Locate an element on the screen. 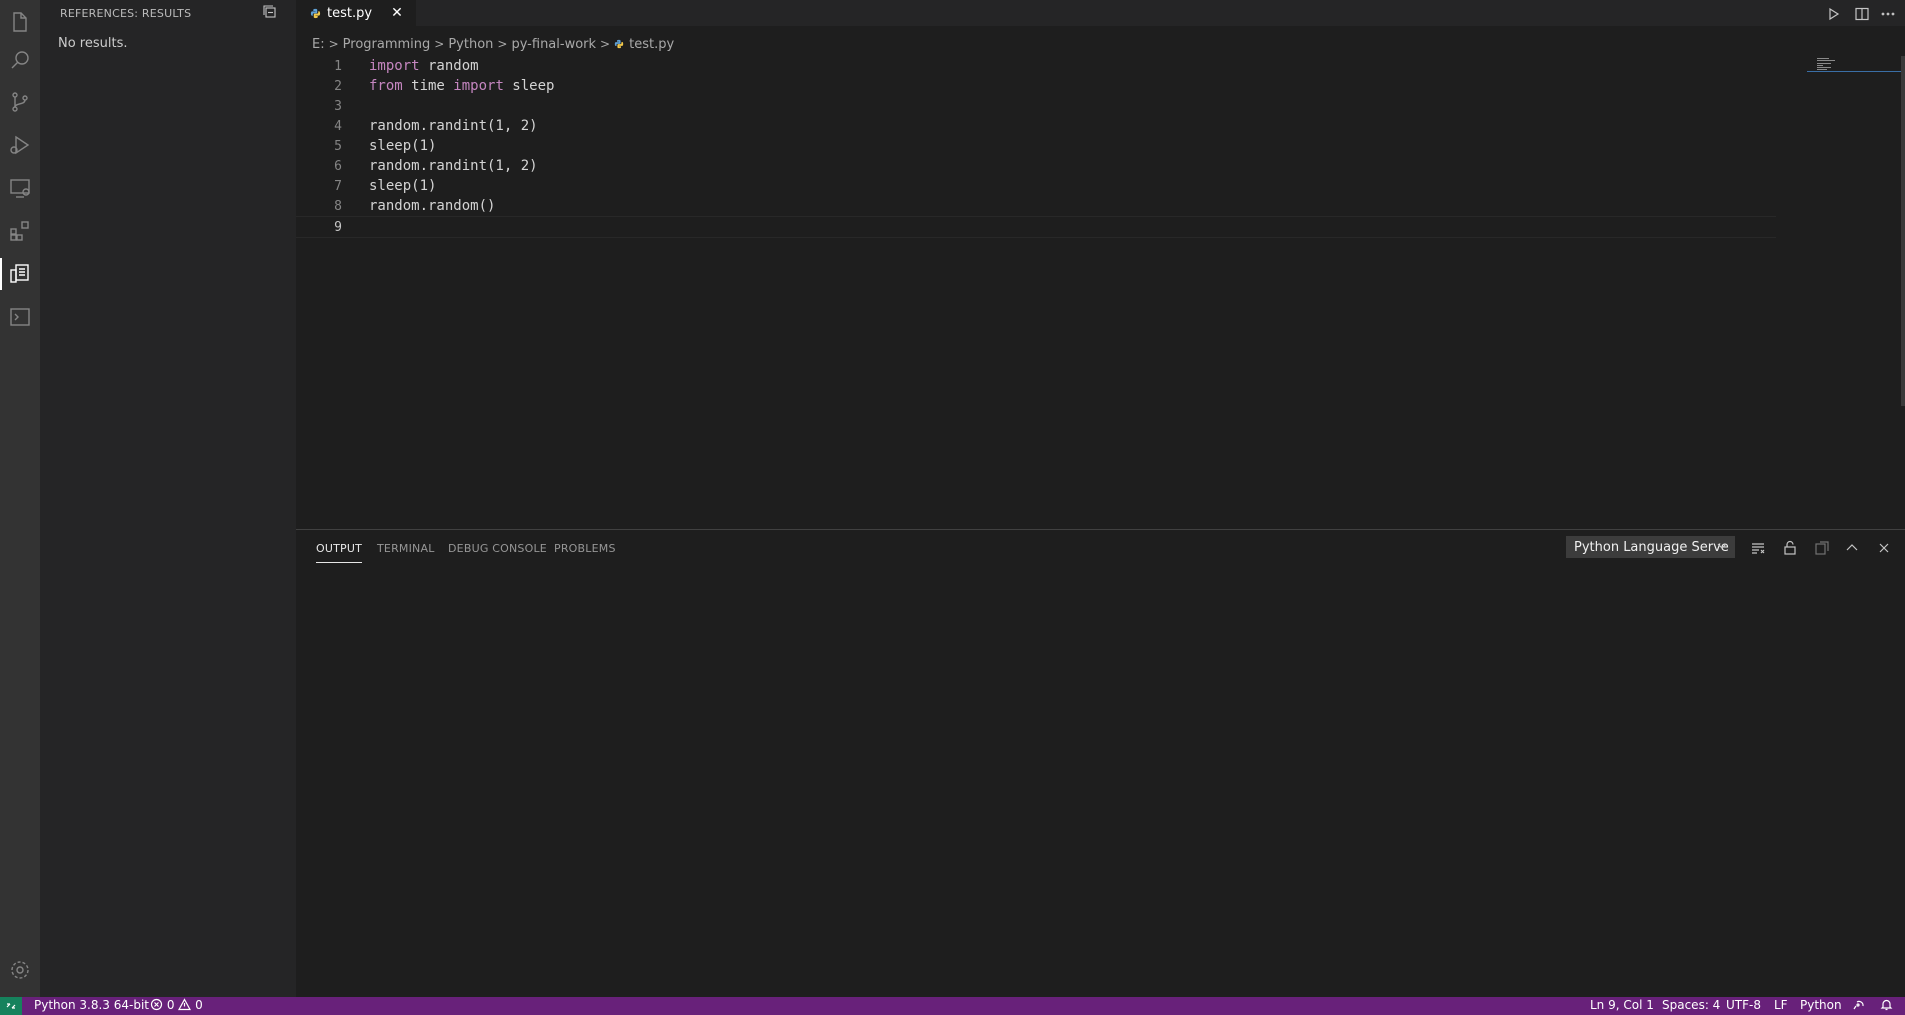  code-line: 7 sleep(1) is located at coordinates (1036, 186).